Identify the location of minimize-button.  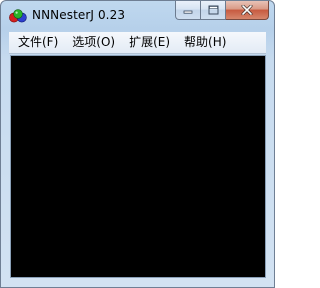
(188, 10).